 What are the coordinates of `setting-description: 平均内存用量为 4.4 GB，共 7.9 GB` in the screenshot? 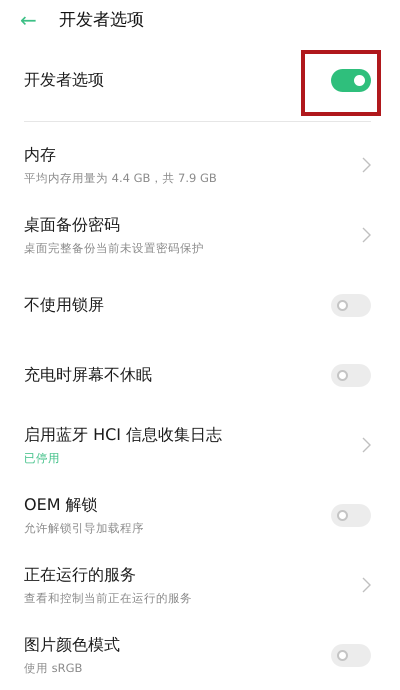 It's located at (120, 178).